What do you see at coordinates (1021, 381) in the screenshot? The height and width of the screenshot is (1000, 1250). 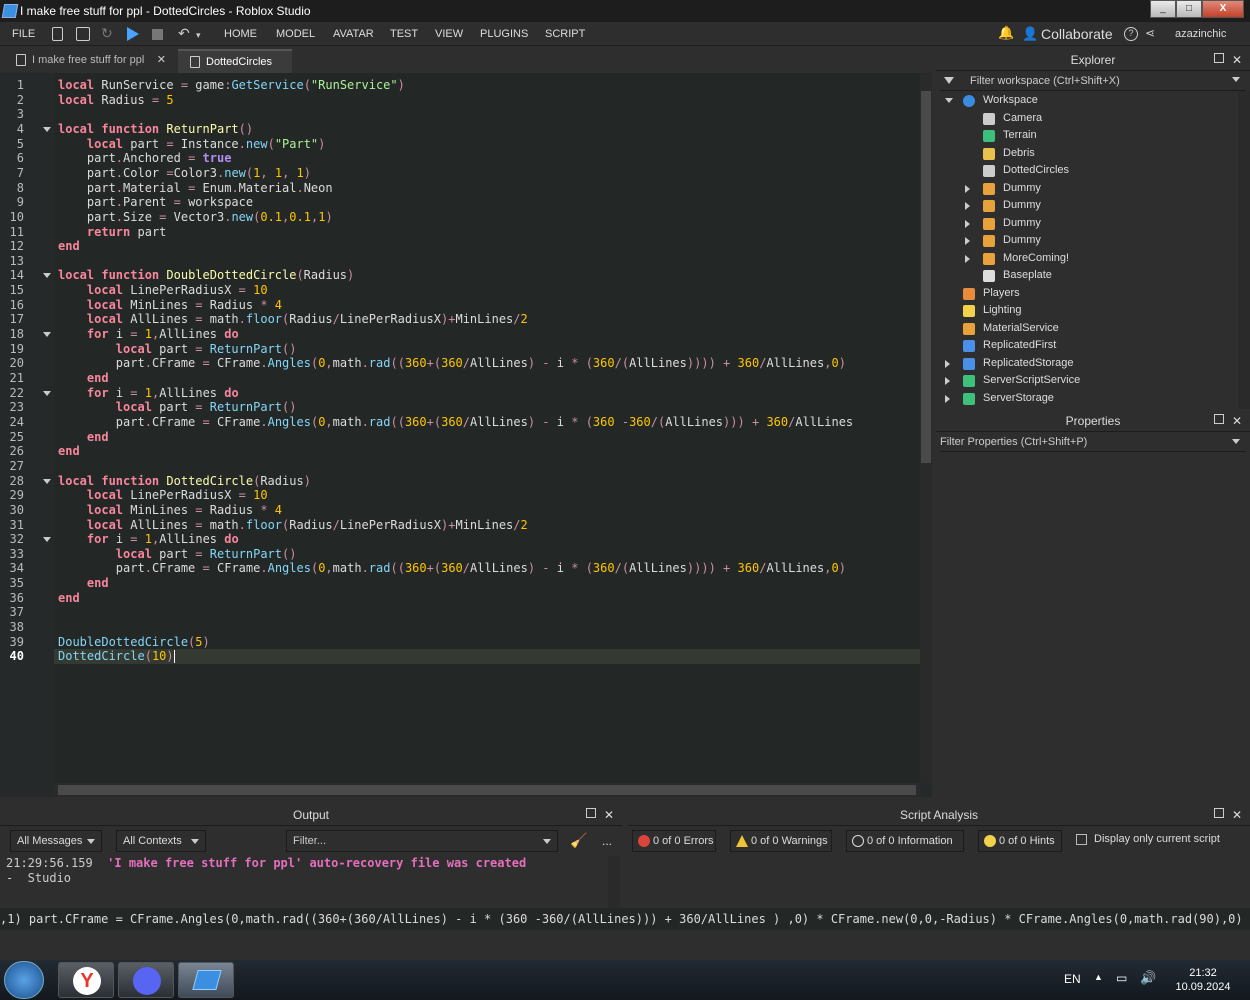 I see `explorer-item: ServerScriptService` at bounding box center [1021, 381].